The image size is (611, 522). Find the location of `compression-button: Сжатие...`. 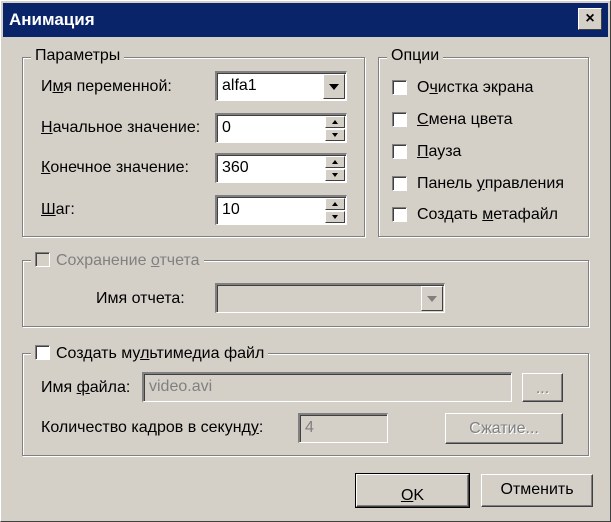

compression-button: Сжатие... is located at coordinates (504, 428).